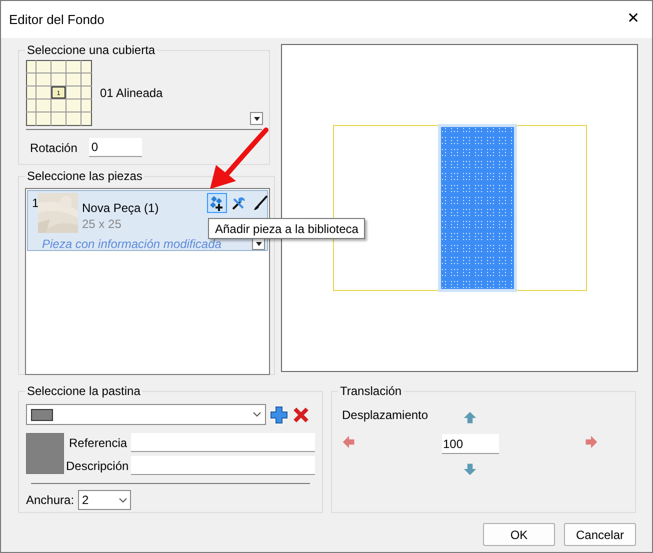 This screenshot has height=553, width=653. Describe the element at coordinates (102, 224) in the screenshot. I see `piece-size: 25 x 25` at that location.